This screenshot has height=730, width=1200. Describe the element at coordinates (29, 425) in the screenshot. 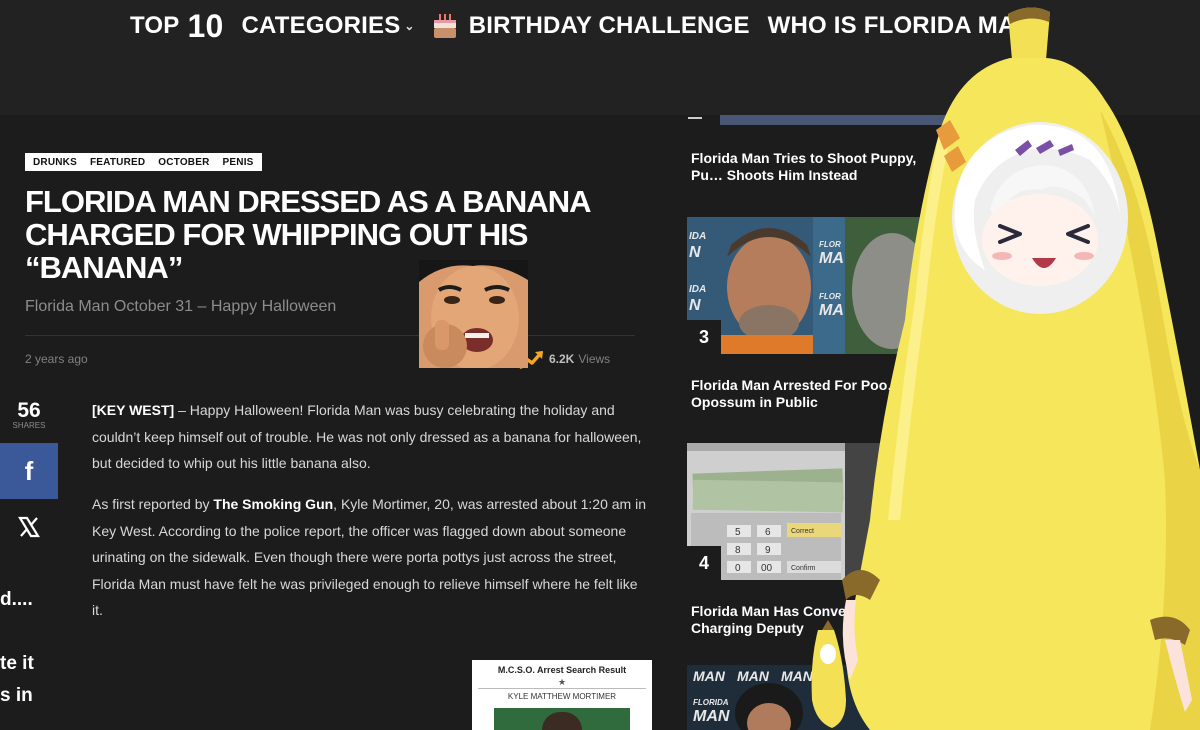

I see `share-label: SHARES` at that location.